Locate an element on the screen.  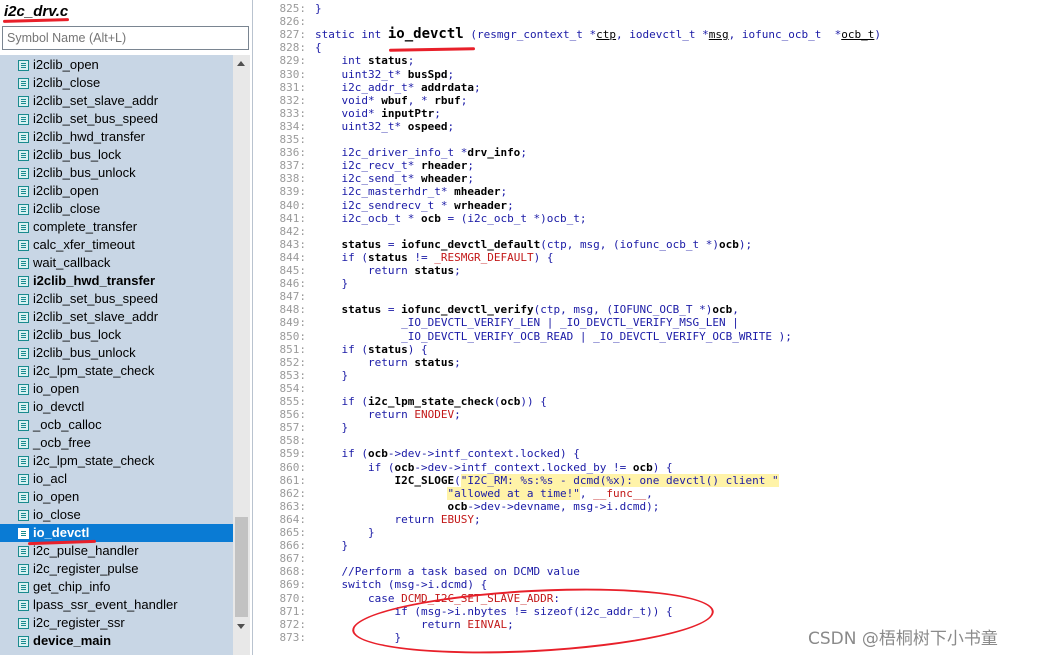
code-line: 867: is located at coordinates (645, 558).